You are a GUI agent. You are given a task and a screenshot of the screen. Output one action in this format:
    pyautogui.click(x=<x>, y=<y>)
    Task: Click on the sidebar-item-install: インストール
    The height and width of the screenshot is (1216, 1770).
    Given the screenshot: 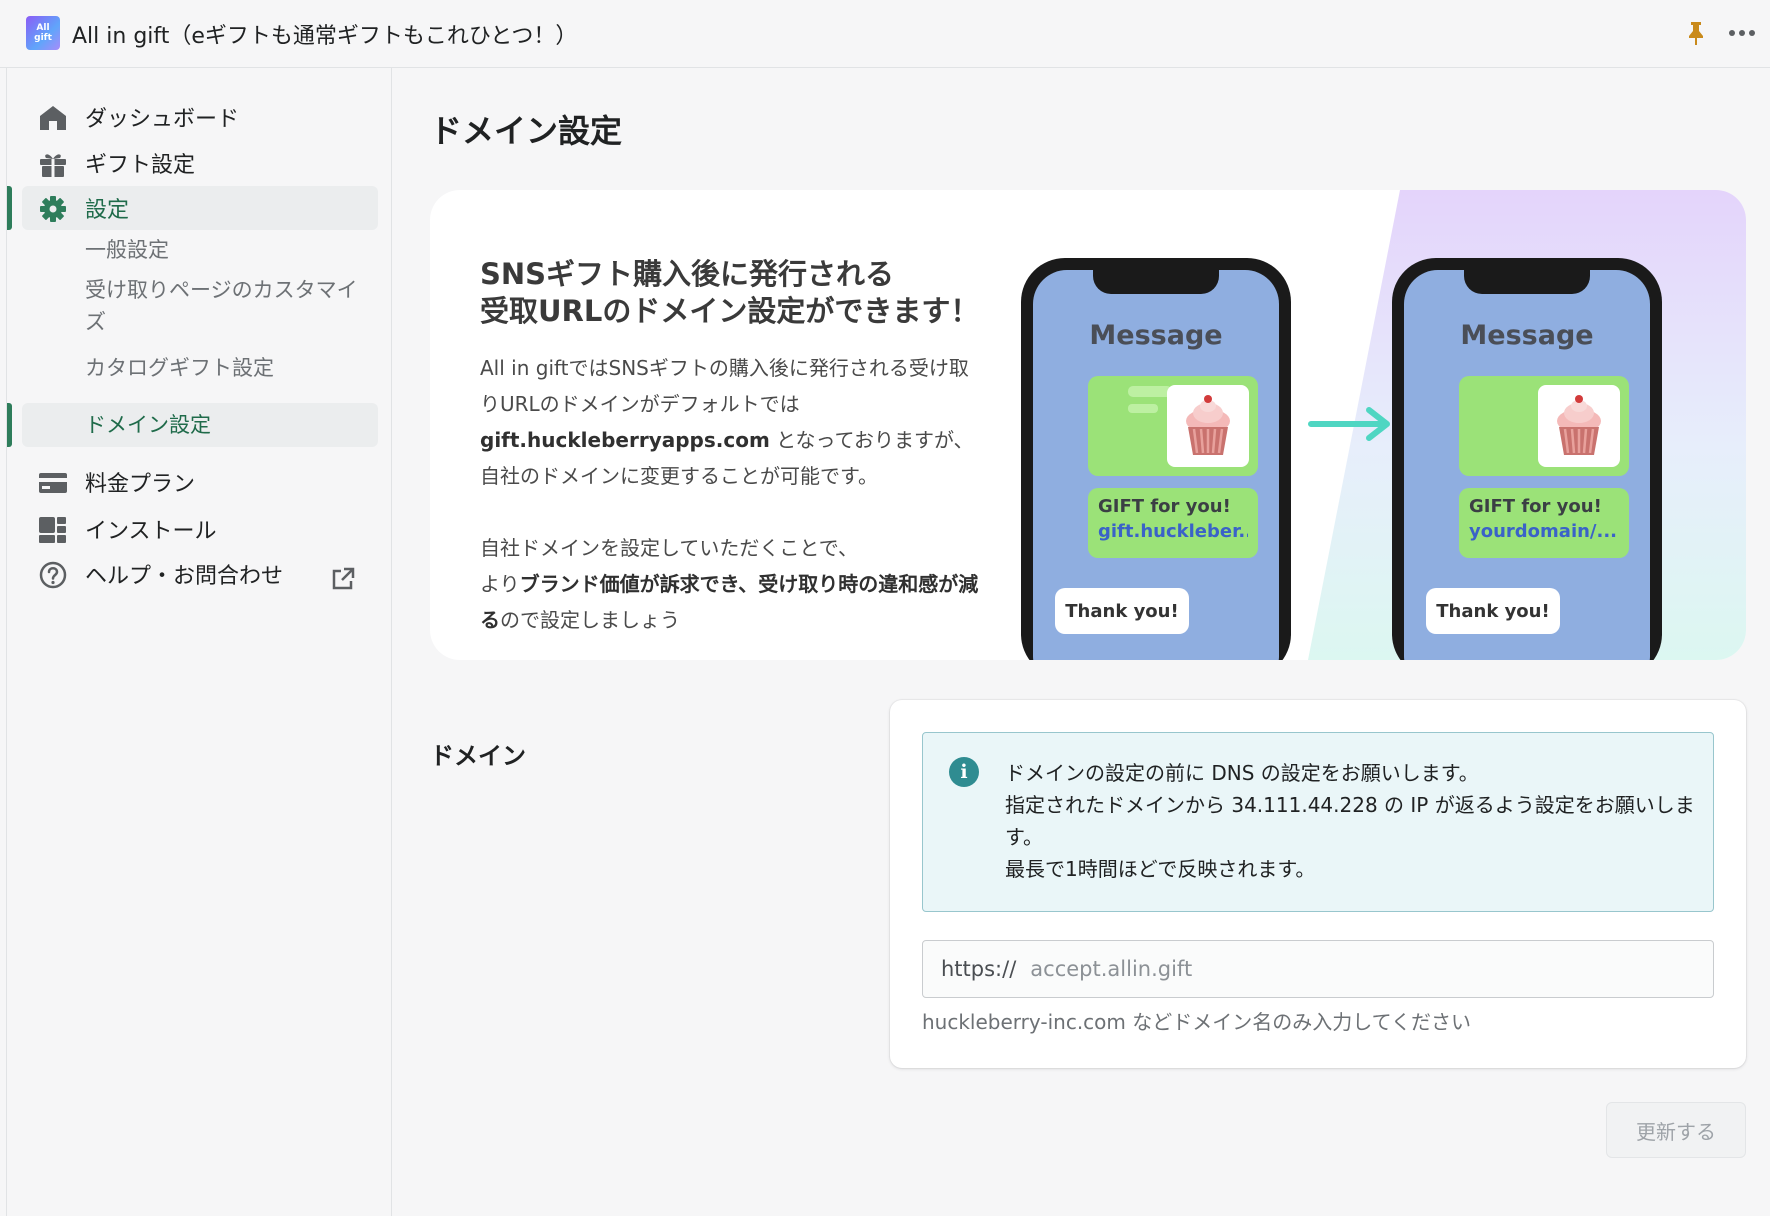 What is the action you would take?
    pyautogui.click(x=200, y=529)
    